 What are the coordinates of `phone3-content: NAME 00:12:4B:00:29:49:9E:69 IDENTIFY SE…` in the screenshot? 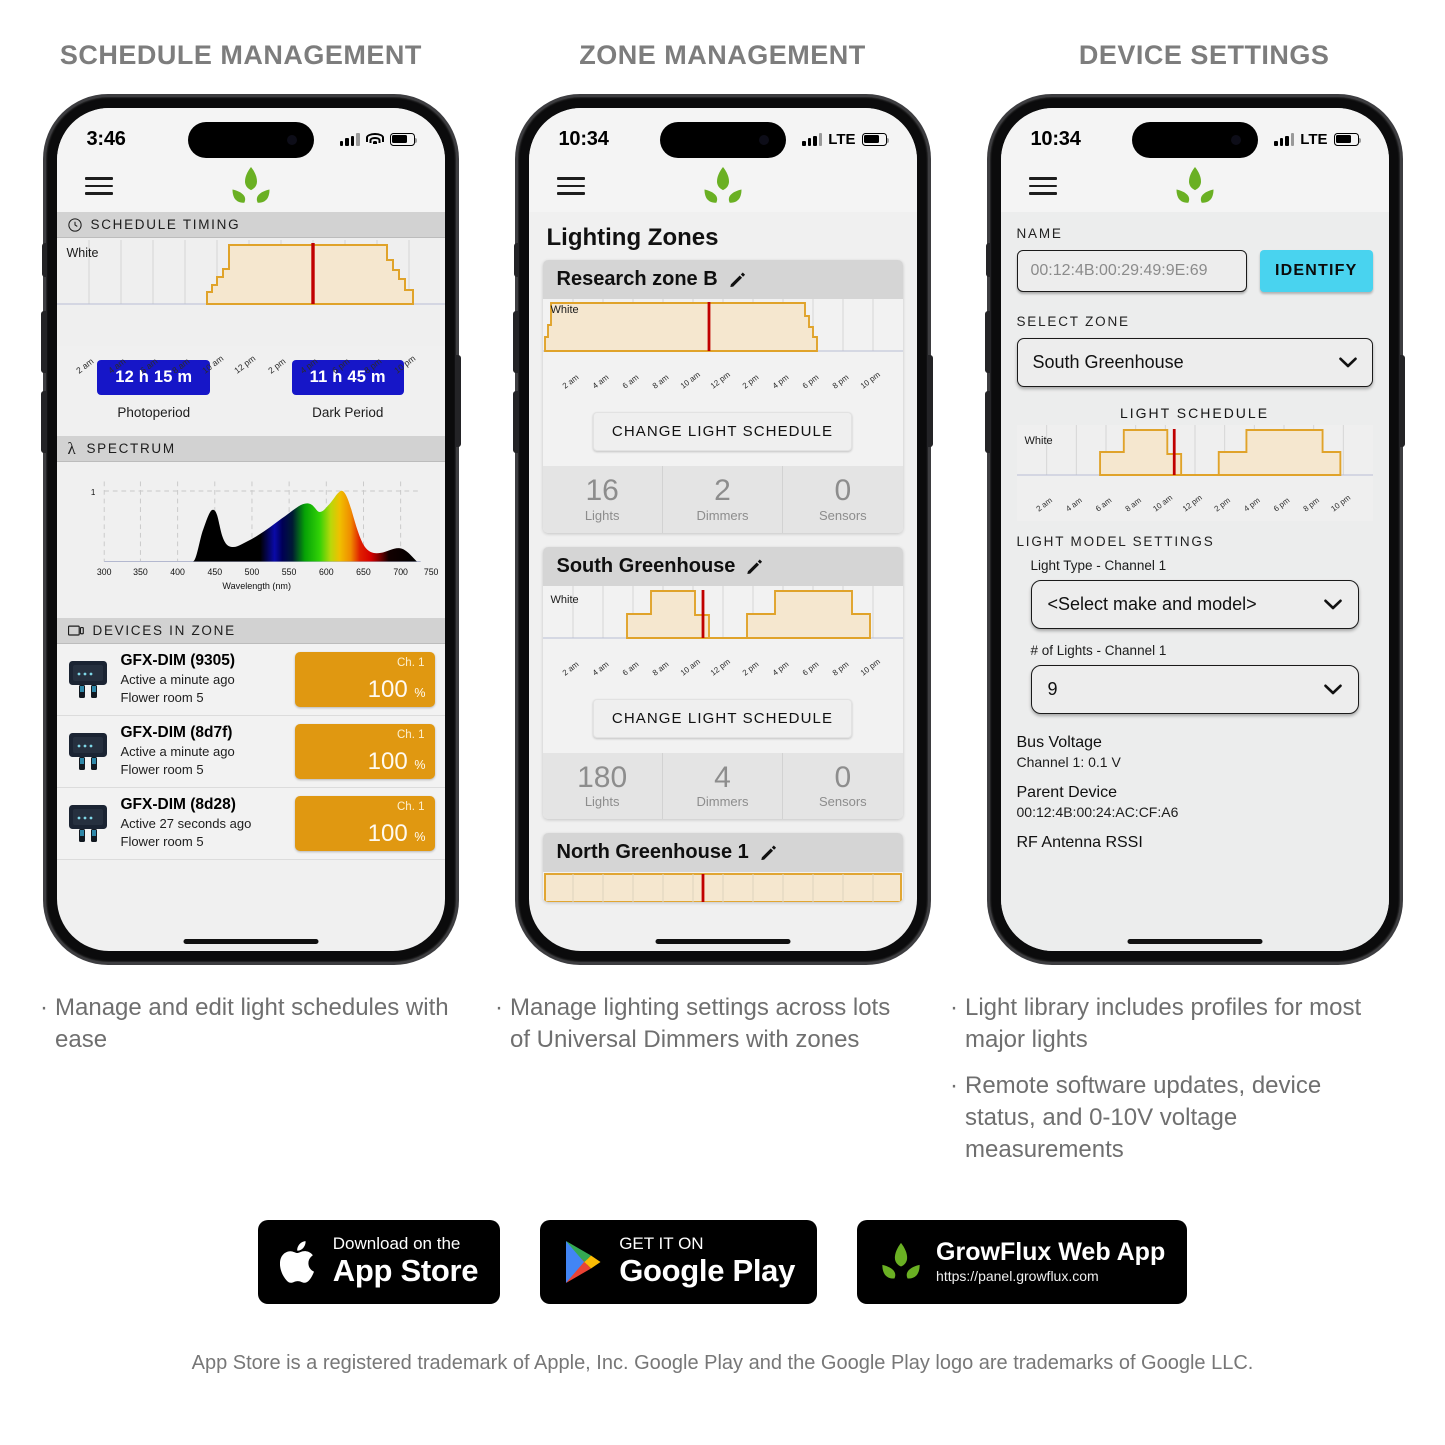 It's located at (1194, 581).